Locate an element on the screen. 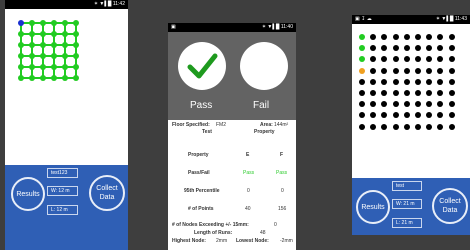 The height and width of the screenshot is (250, 470). collect-data-button: Collect Data is located at coordinates (450, 206).